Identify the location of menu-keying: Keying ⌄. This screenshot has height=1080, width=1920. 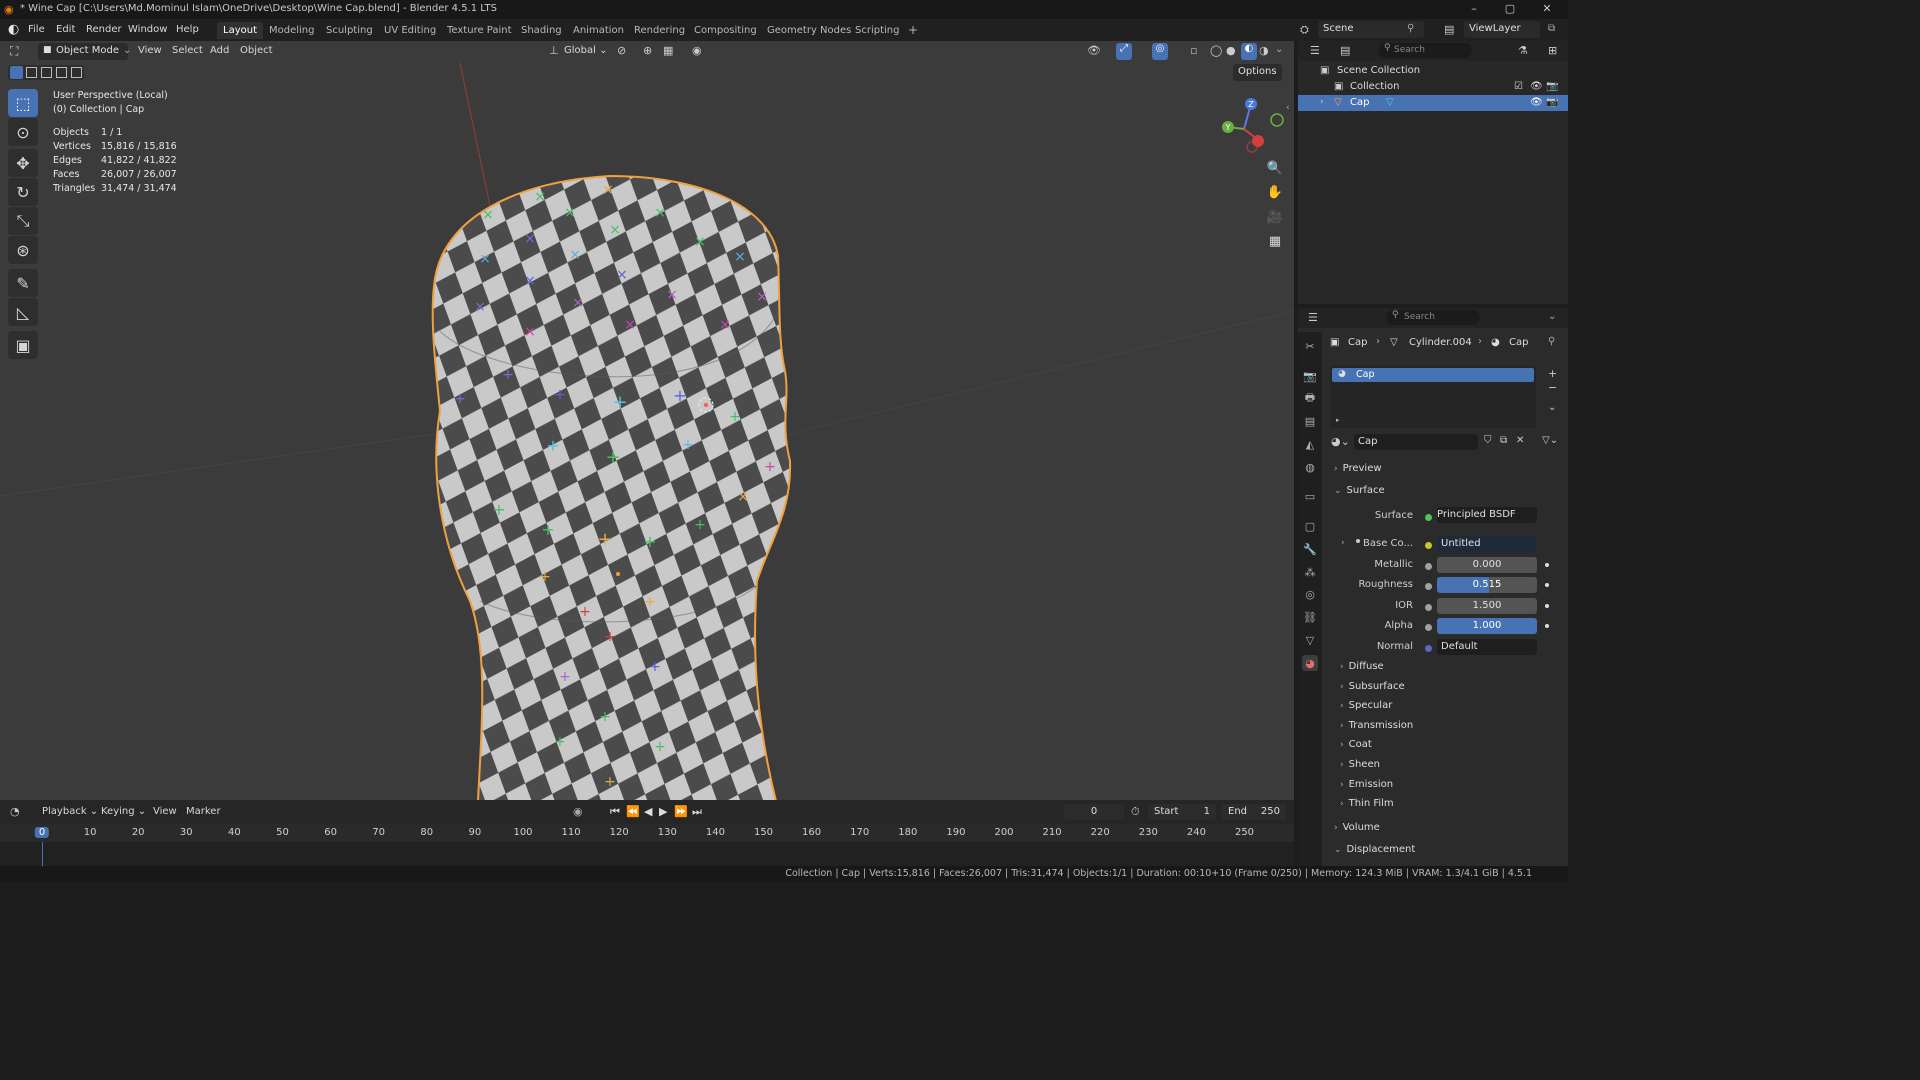
(123, 811).